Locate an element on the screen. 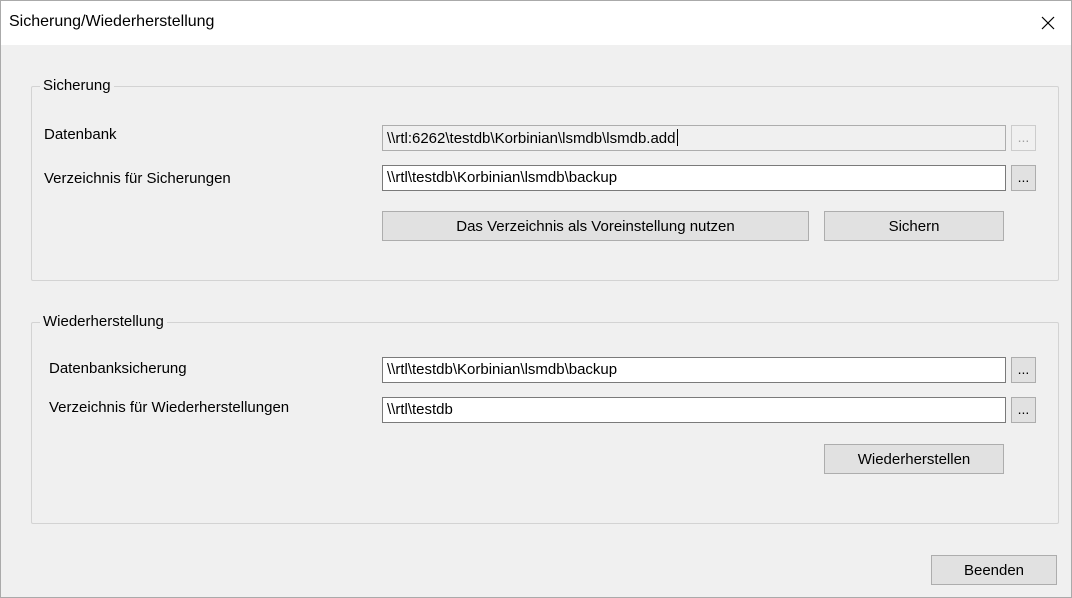 The image size is (1072, 598). backup-directory-label: Verzeichnis für Sicherungen is located at coordinates (137, 178).